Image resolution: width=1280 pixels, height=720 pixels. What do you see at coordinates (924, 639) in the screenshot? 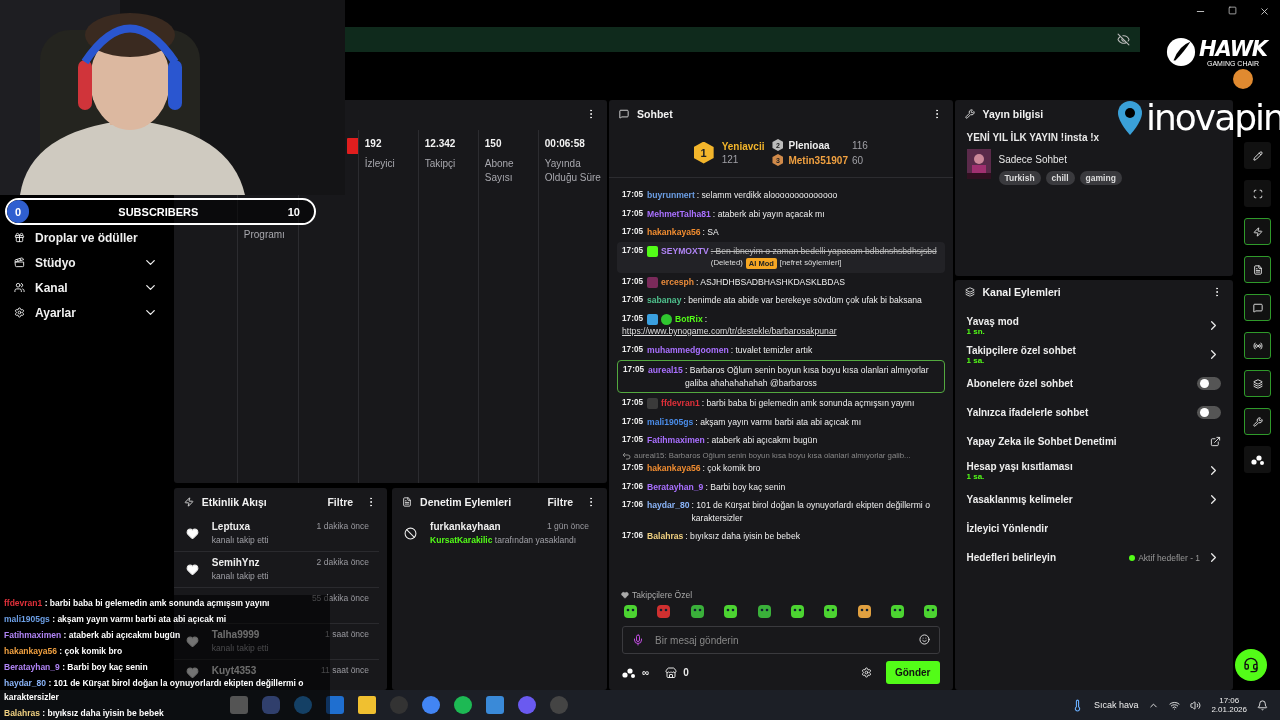
I see `emoji-icon` at bounding box center [924, 639].